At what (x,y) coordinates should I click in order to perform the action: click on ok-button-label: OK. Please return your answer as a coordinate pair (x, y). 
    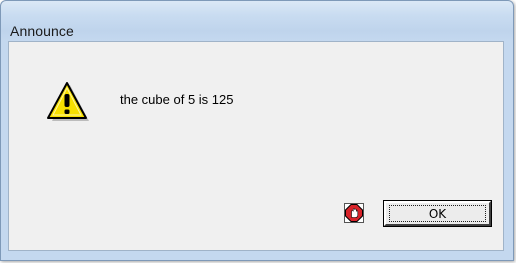
    Looking at the image, I should click on (437, 213).